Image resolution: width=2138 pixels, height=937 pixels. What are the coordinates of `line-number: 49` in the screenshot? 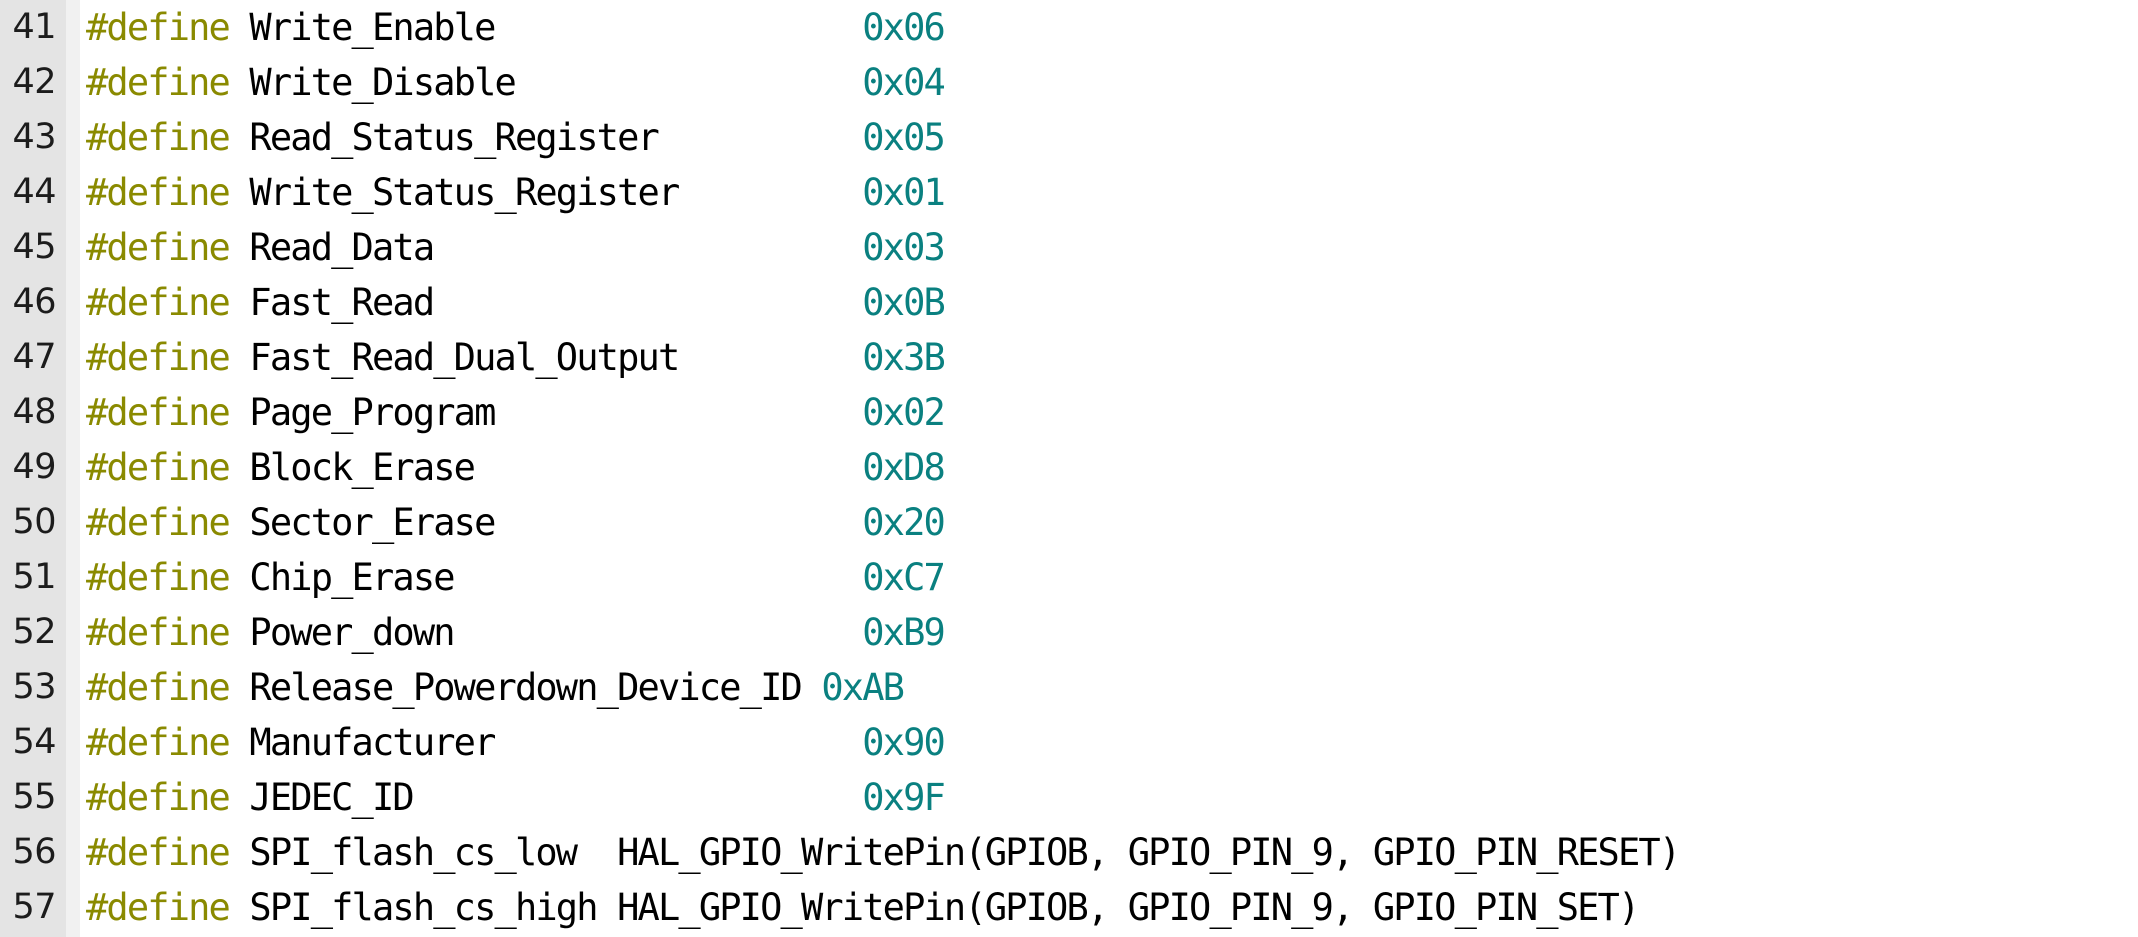 It's located at (34, 467).